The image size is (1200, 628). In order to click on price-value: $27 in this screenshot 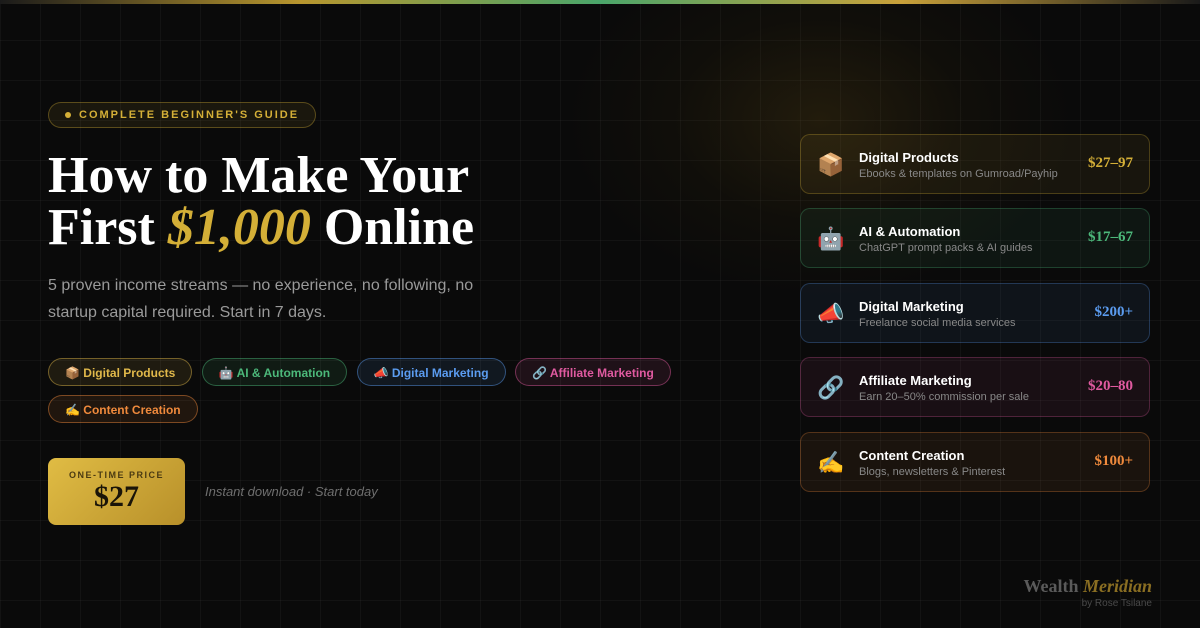, I will do `click(116, 496)`.